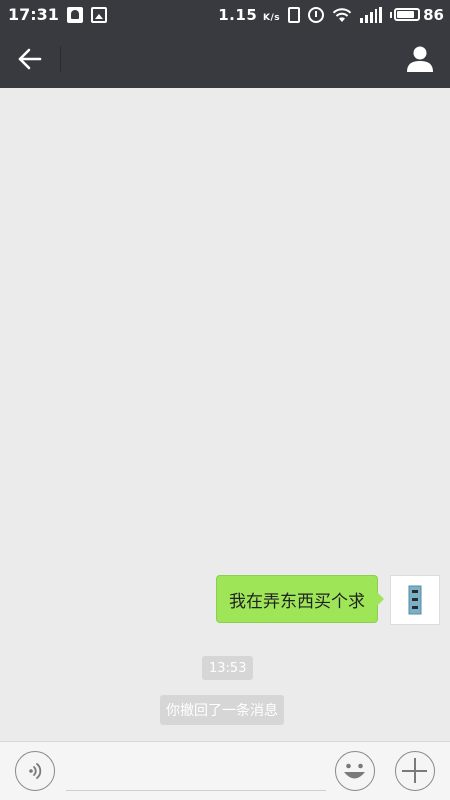 The height and width of the screenshot is (800, 450). I want to click on battery-indicator: 86, so click(417, 15).